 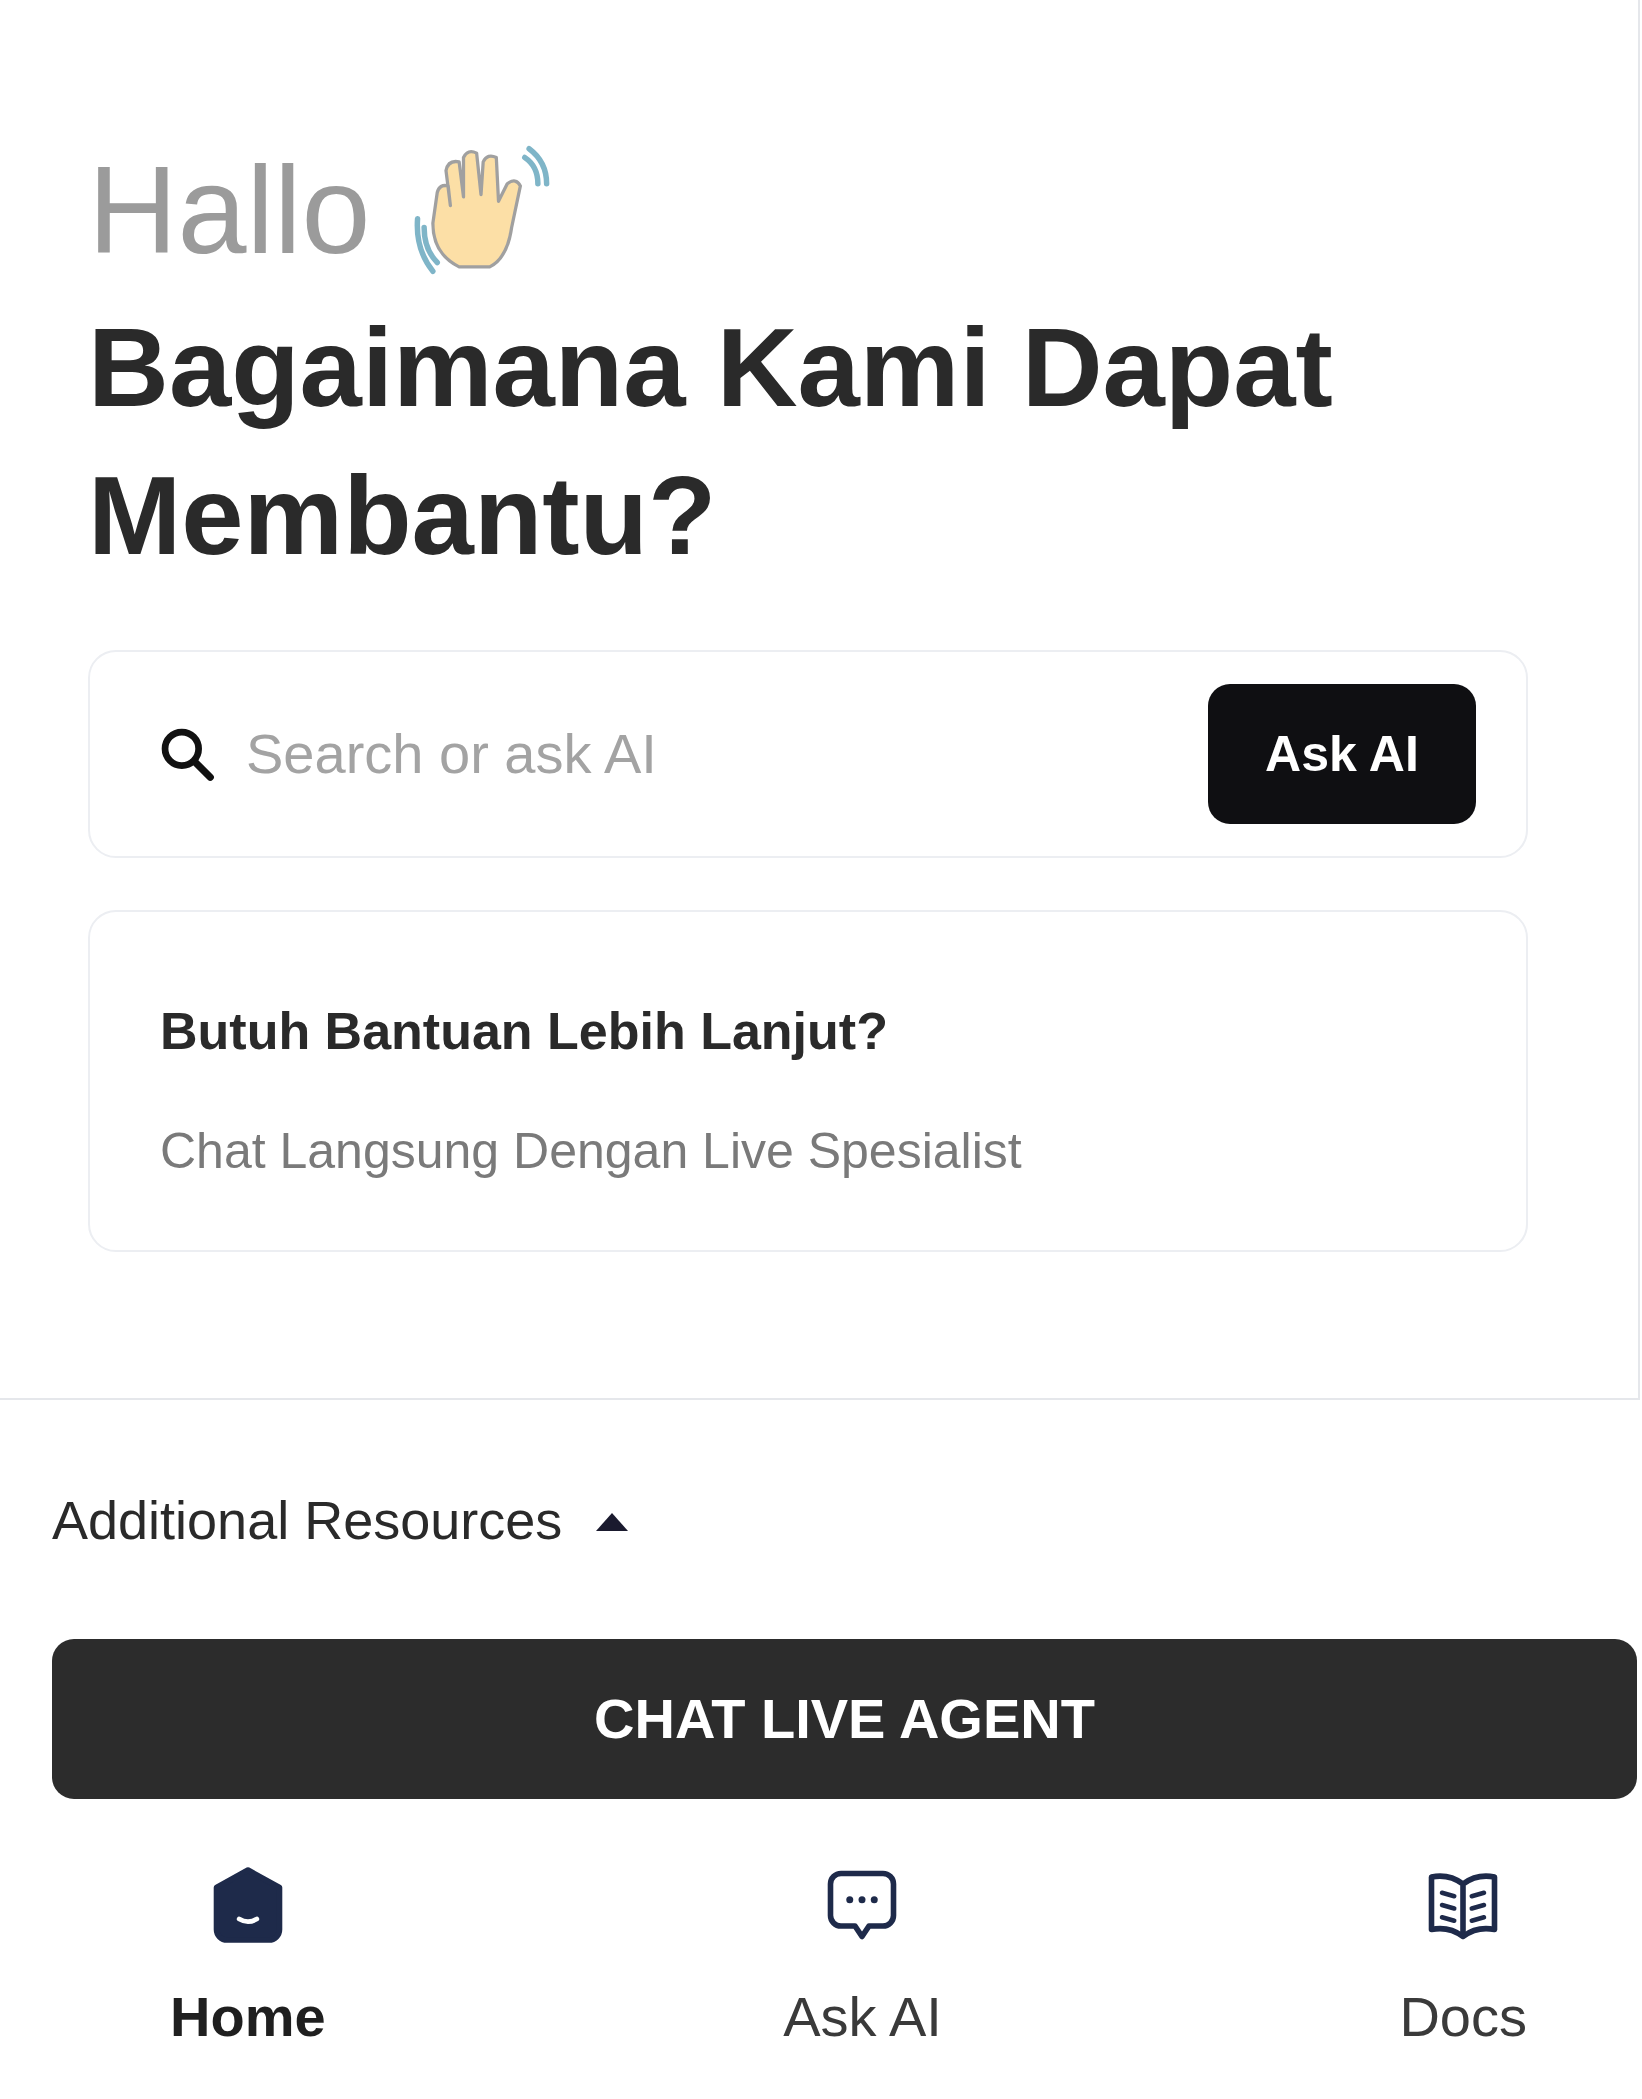 I want to click on page-heading: Bagaimana Kami Dapat Membantu?, so click(x=711, y=442).